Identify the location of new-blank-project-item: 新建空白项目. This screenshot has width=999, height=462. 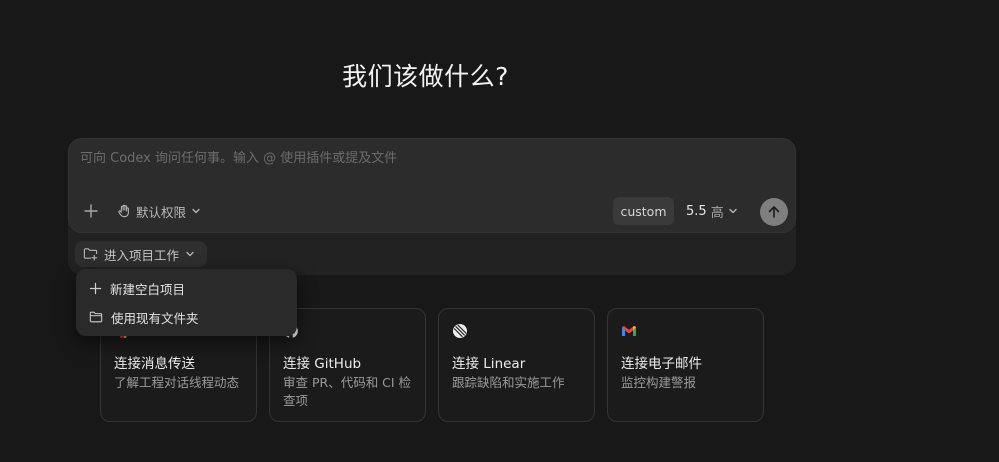
(186, 288).